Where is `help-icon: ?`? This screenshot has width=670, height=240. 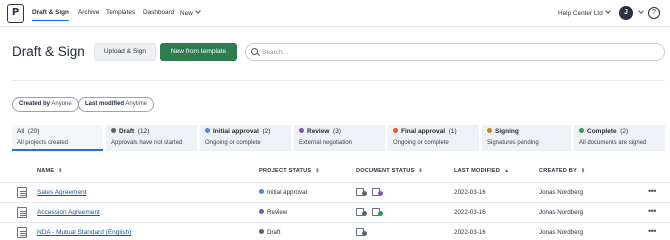
help-icon: ? is located at coordinates (654, 13).